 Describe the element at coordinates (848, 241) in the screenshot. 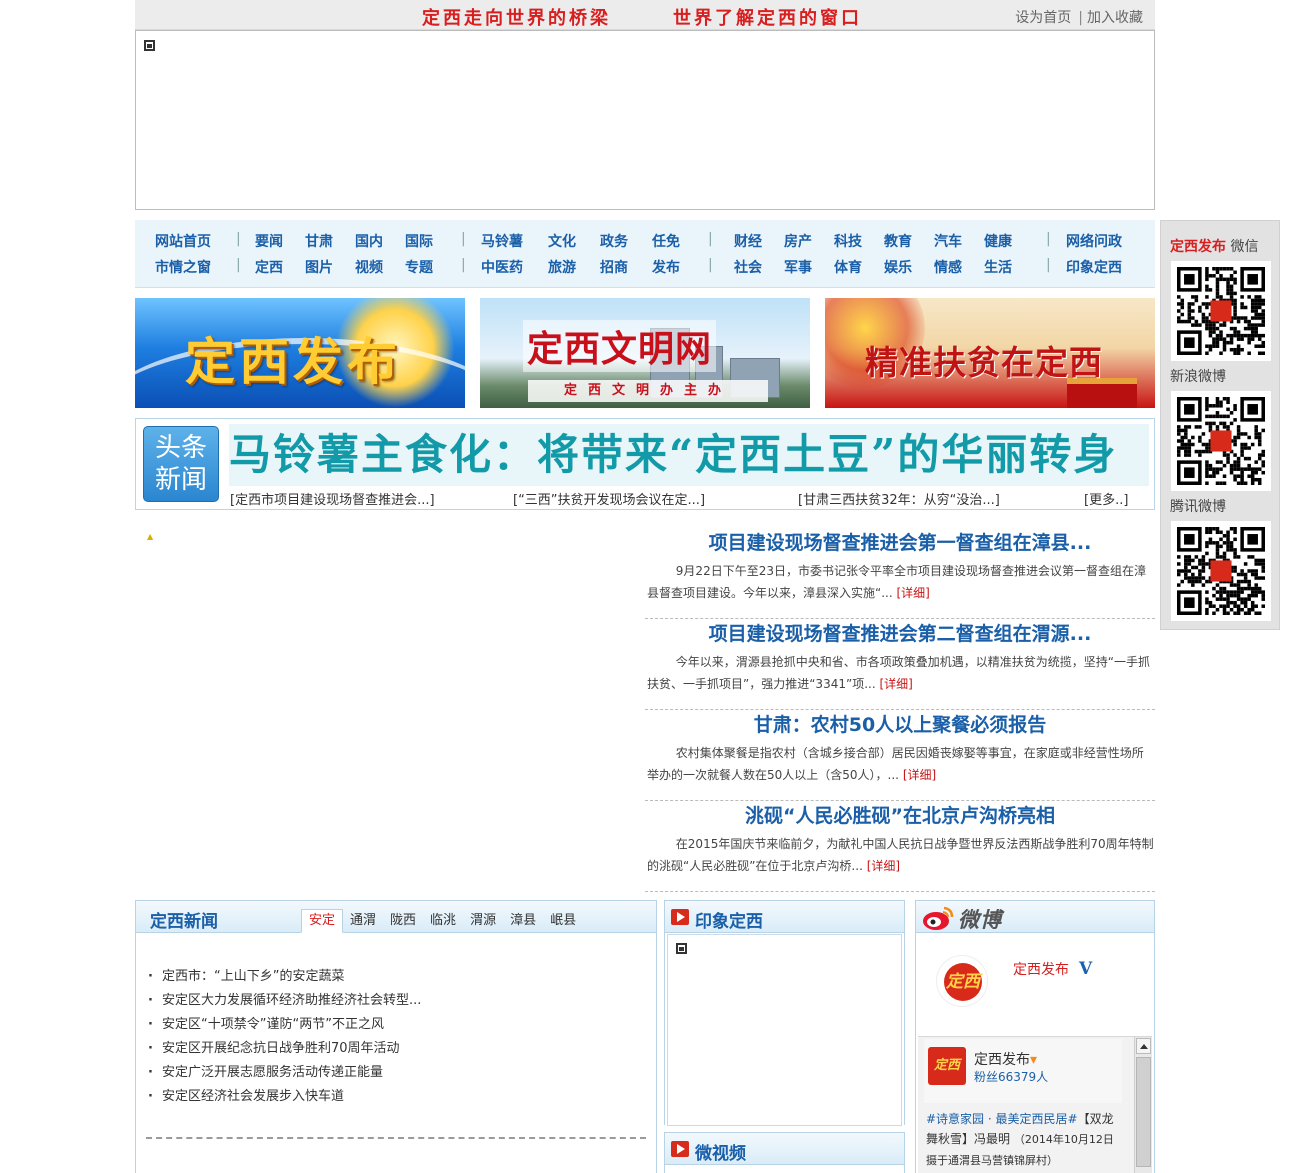

I see `nav-link: 科技` at that location.